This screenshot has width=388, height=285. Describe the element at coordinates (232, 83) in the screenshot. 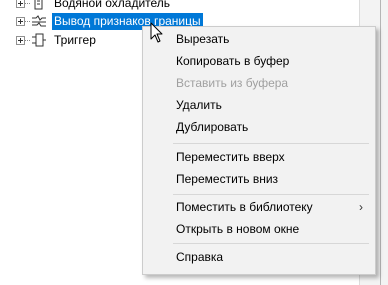

I see `menu-item-label: Вставить из буфера` at that location.